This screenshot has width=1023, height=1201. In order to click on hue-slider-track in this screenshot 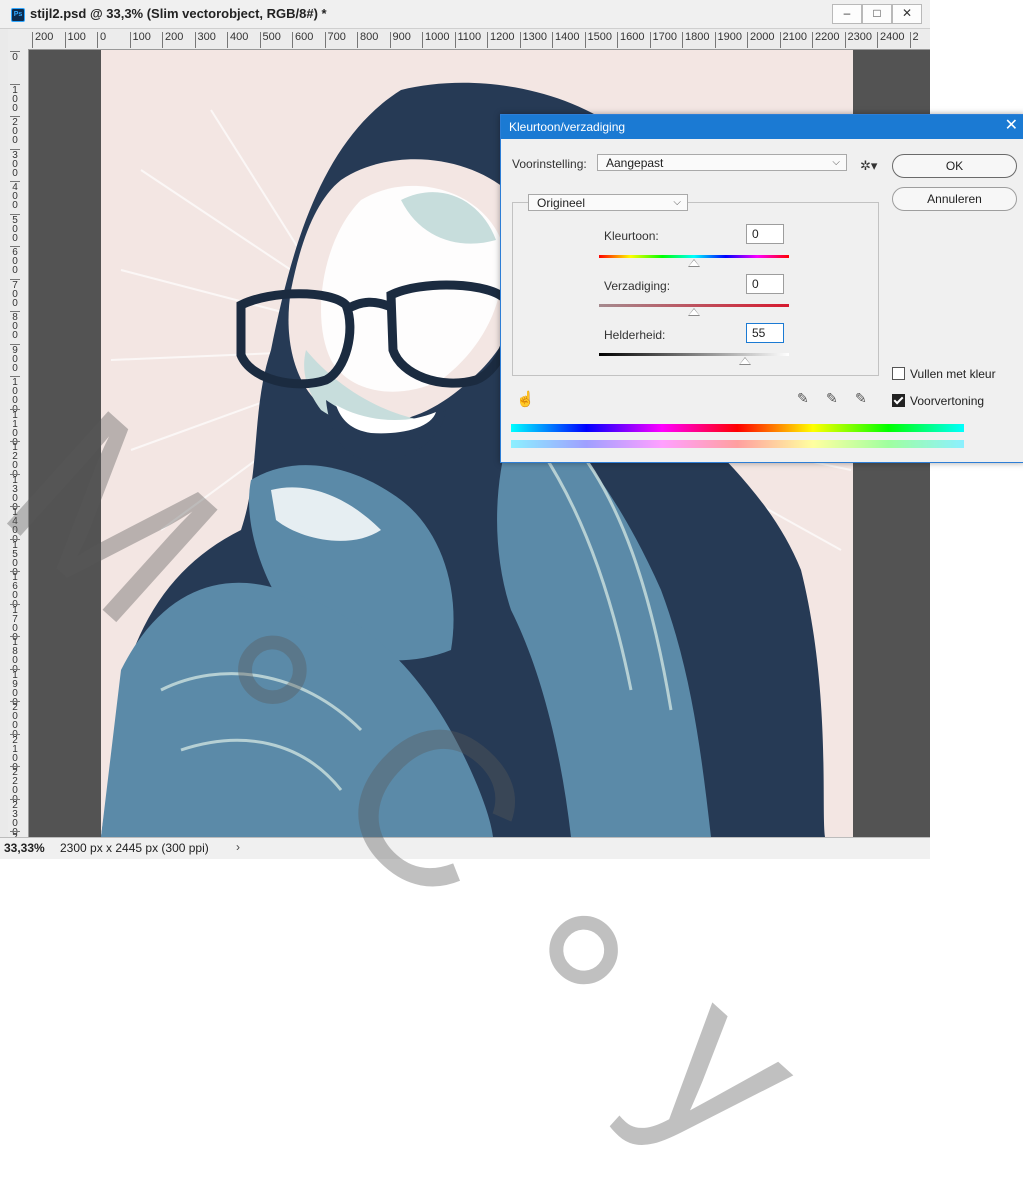, I will do `click(694, 256)`.